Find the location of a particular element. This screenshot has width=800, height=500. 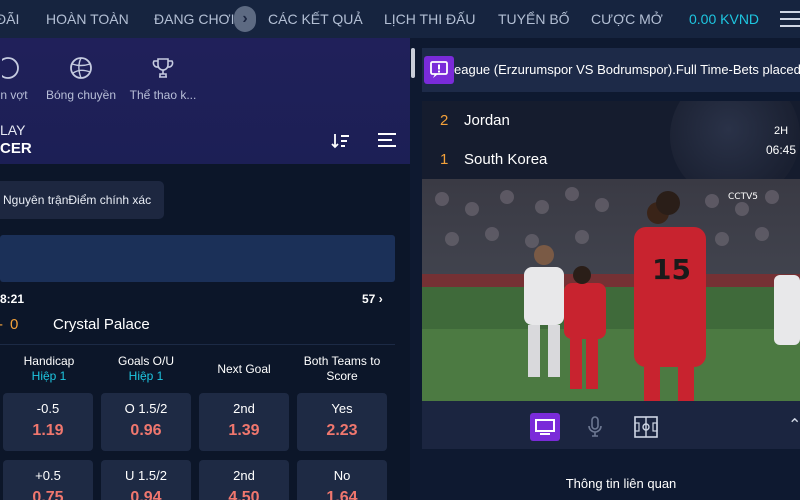

pitch-icon is located at coordinates (646, 427).